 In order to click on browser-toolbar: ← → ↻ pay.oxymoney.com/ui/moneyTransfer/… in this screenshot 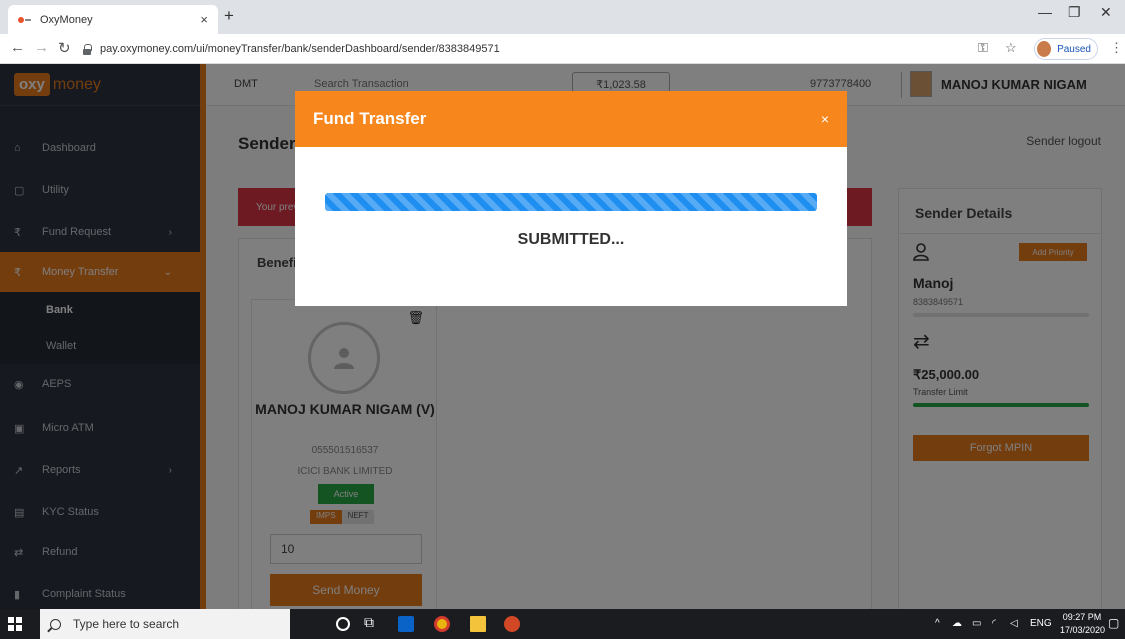, I will do `click(562, 49)`.